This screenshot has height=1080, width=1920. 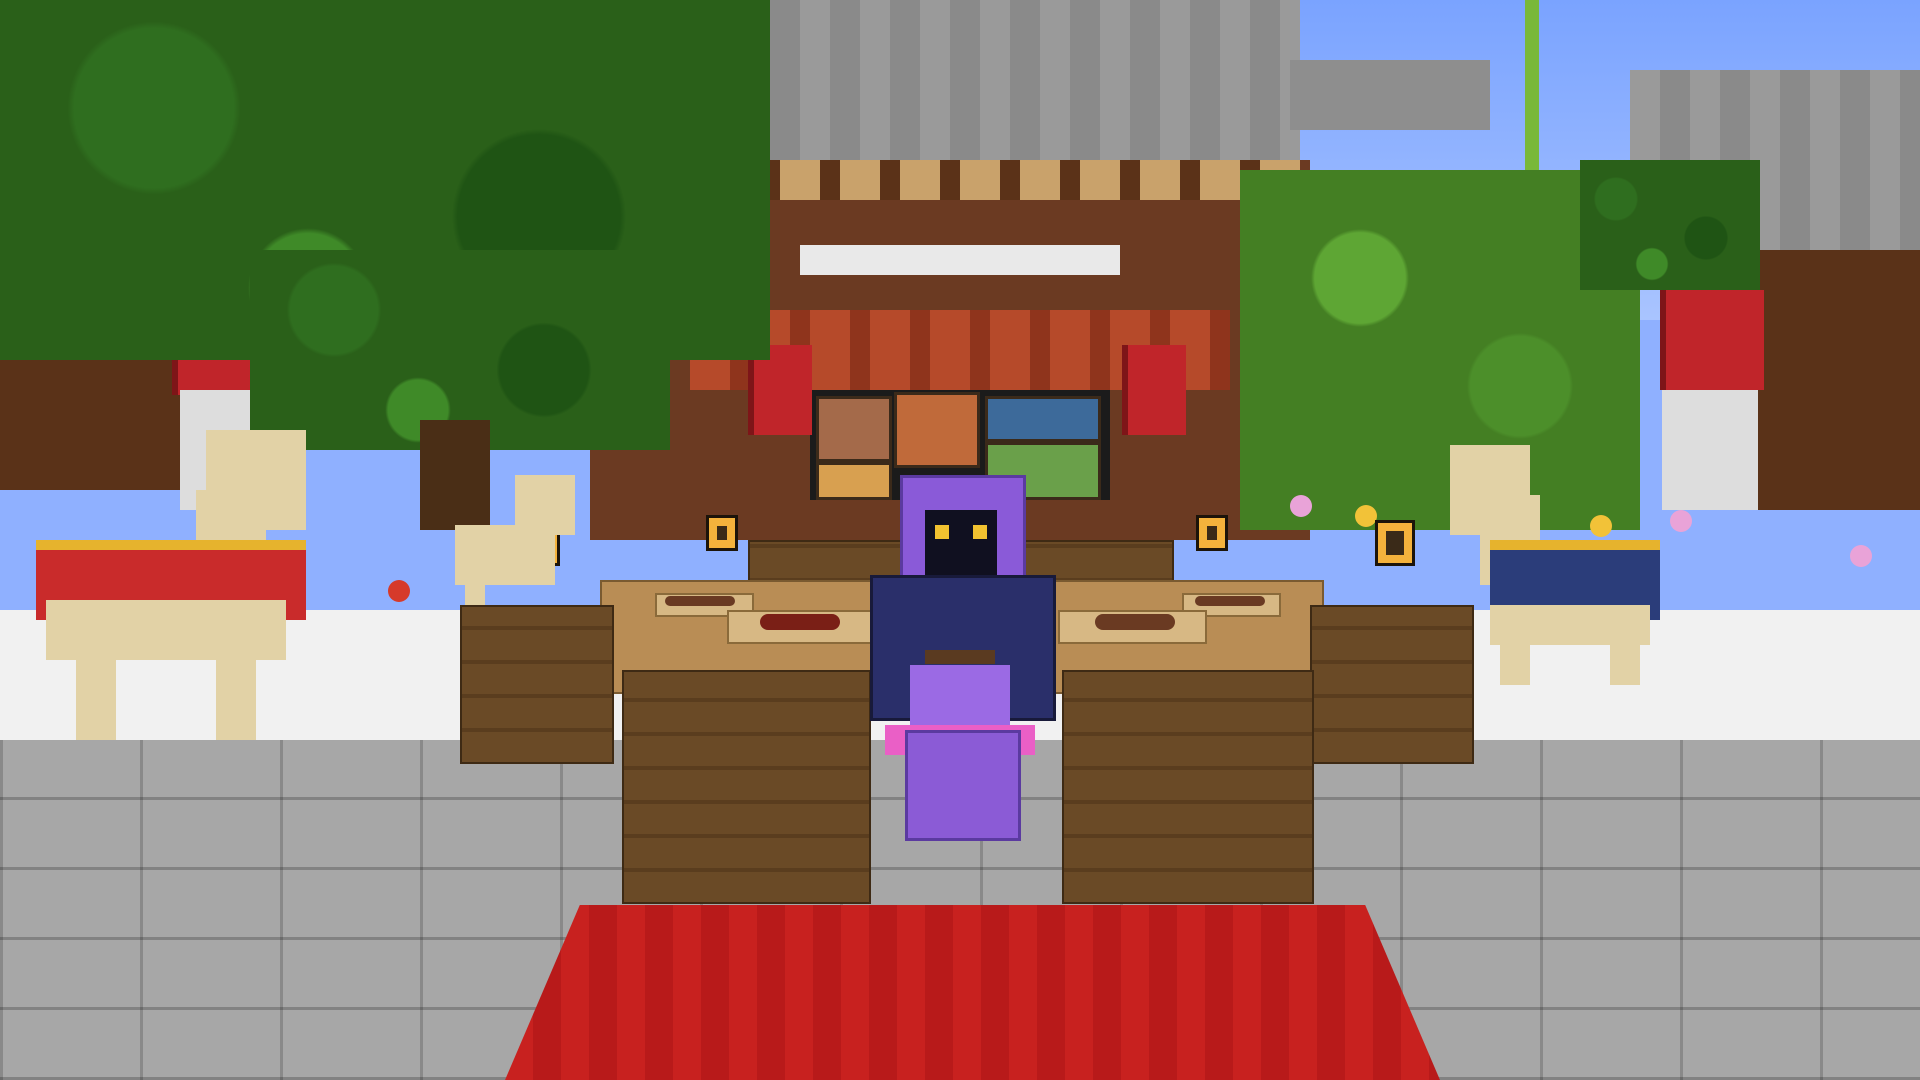 I want to click on temple-roof, so click(x=1020, y=84).